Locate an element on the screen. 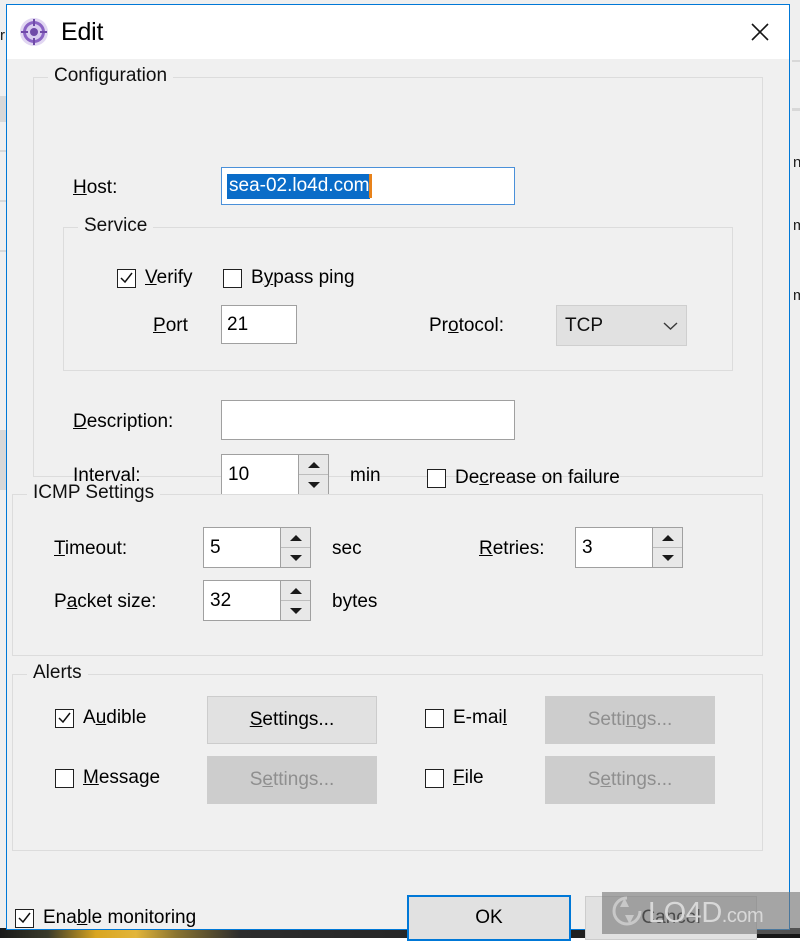 The image size is (800, 941). cancel-button: Cancel is located at coordinates (671, 918).